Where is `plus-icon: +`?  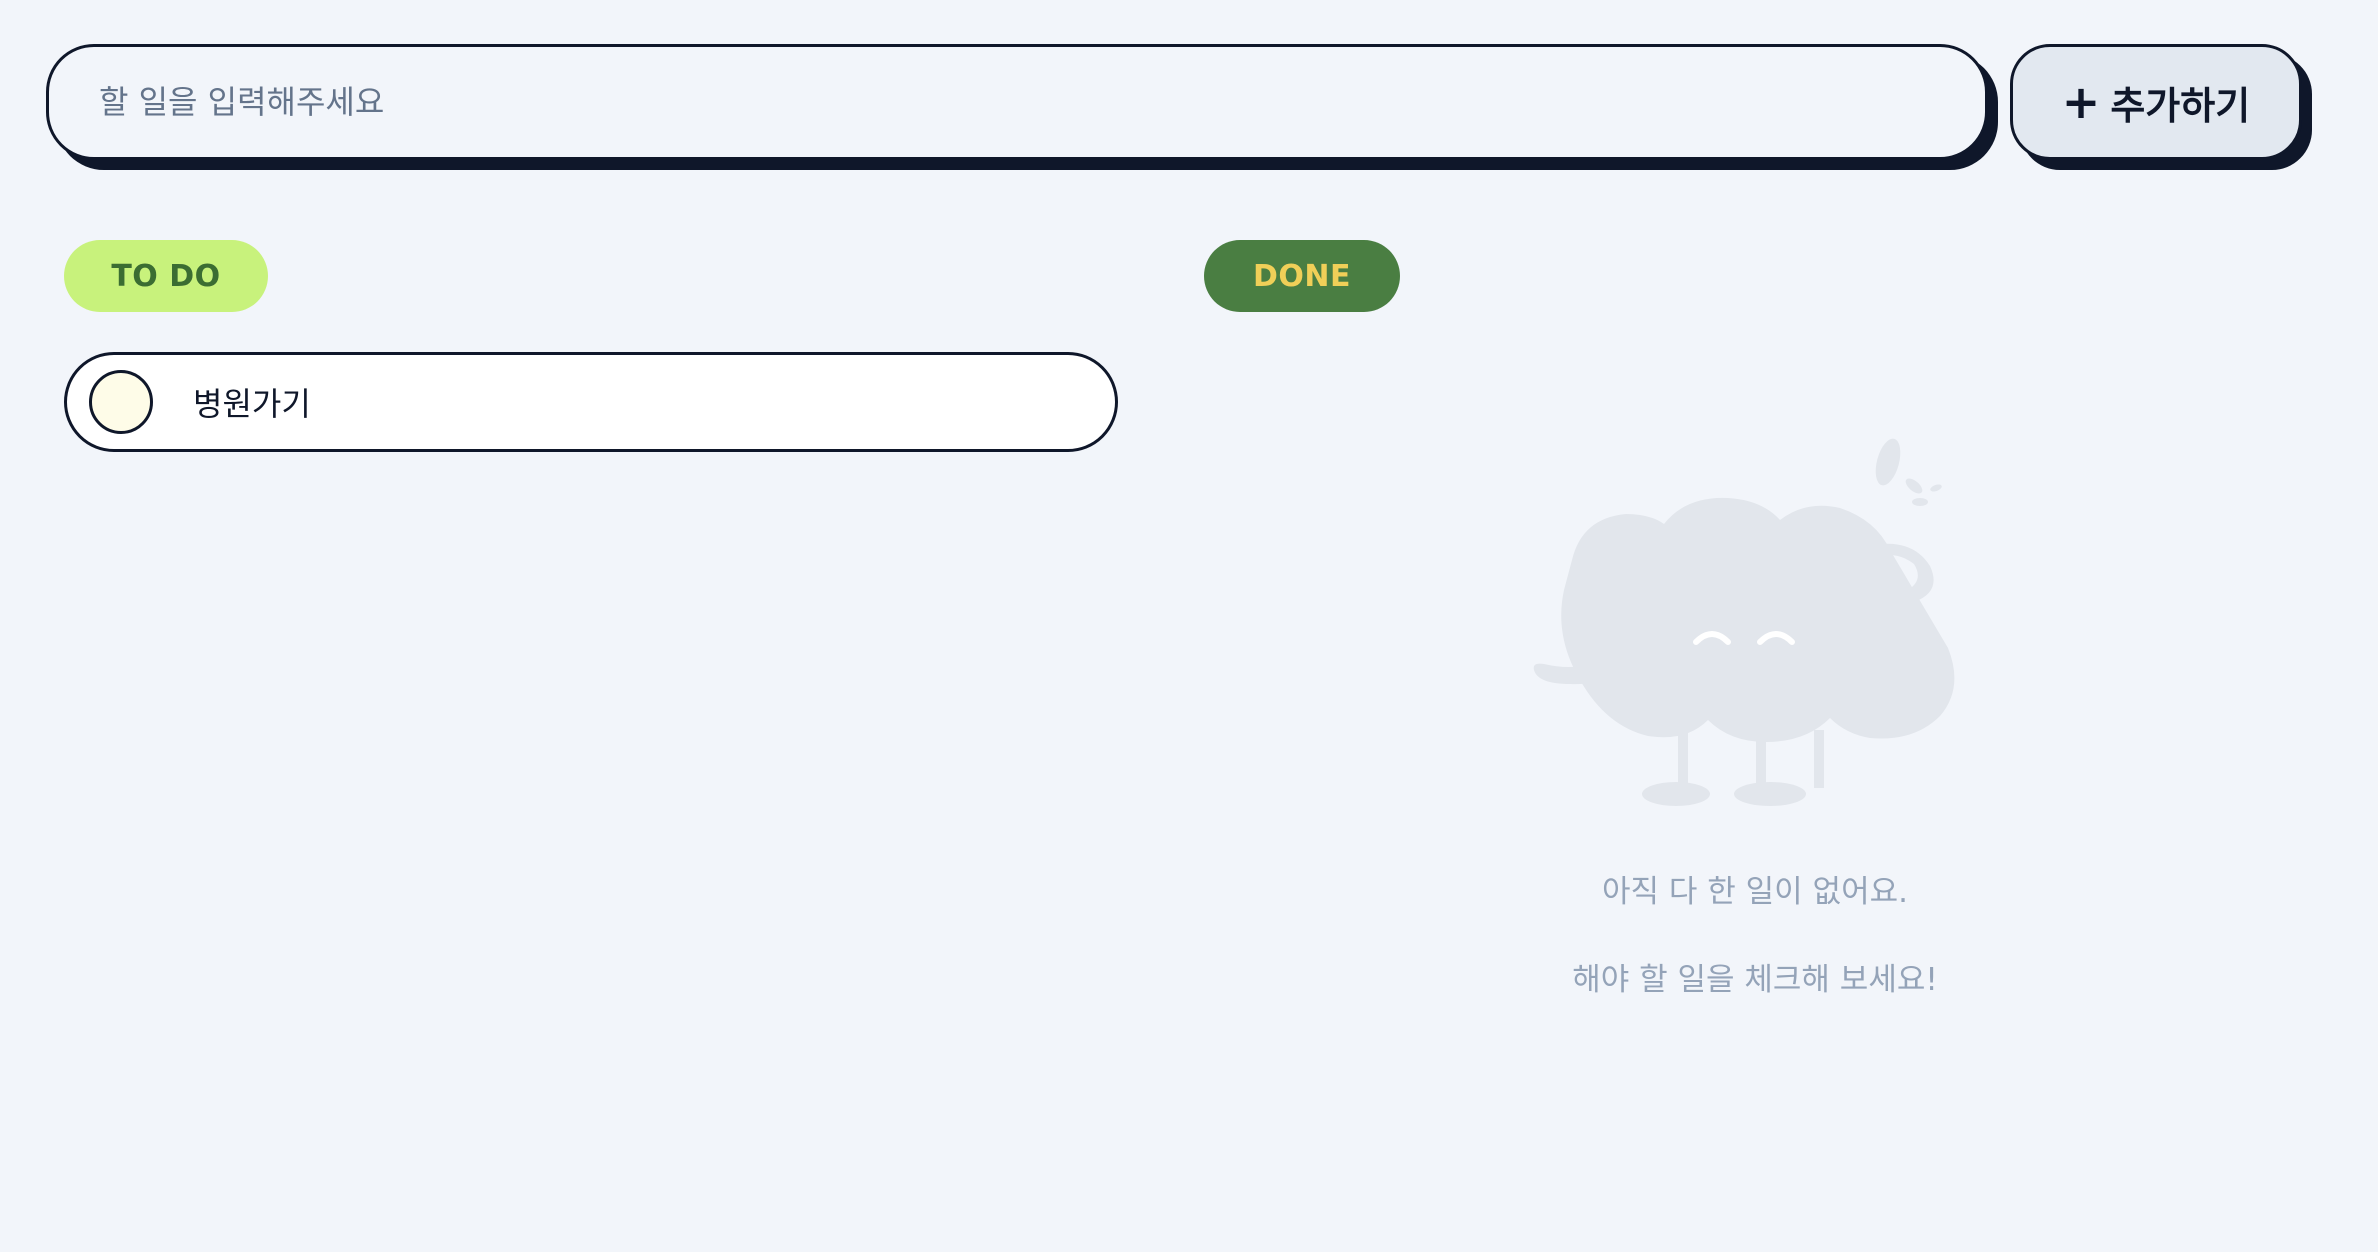
plus-icon: + is located at coordinates (2081, 102).